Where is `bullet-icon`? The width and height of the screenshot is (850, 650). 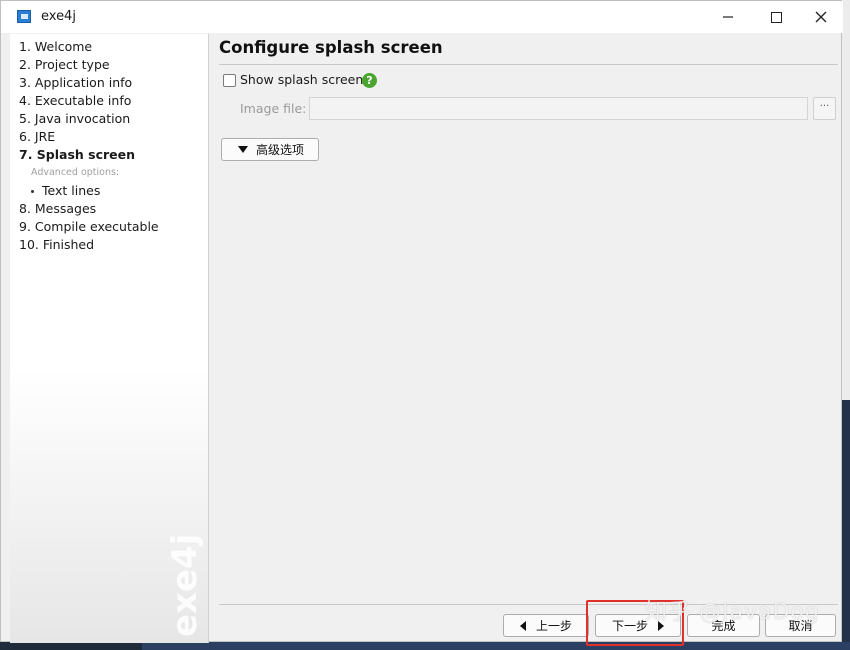
bullet-icon is located at coordinates (32, 191).